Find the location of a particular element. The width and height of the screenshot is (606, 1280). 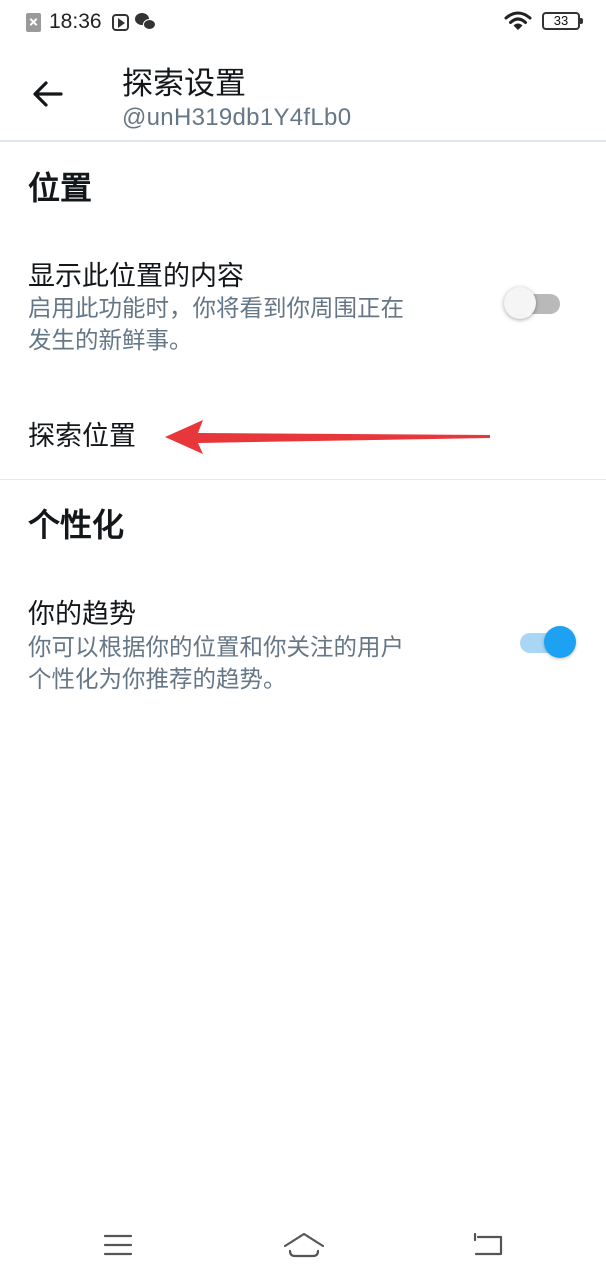

your-trends-toggle is located at coordinates (545, 642).